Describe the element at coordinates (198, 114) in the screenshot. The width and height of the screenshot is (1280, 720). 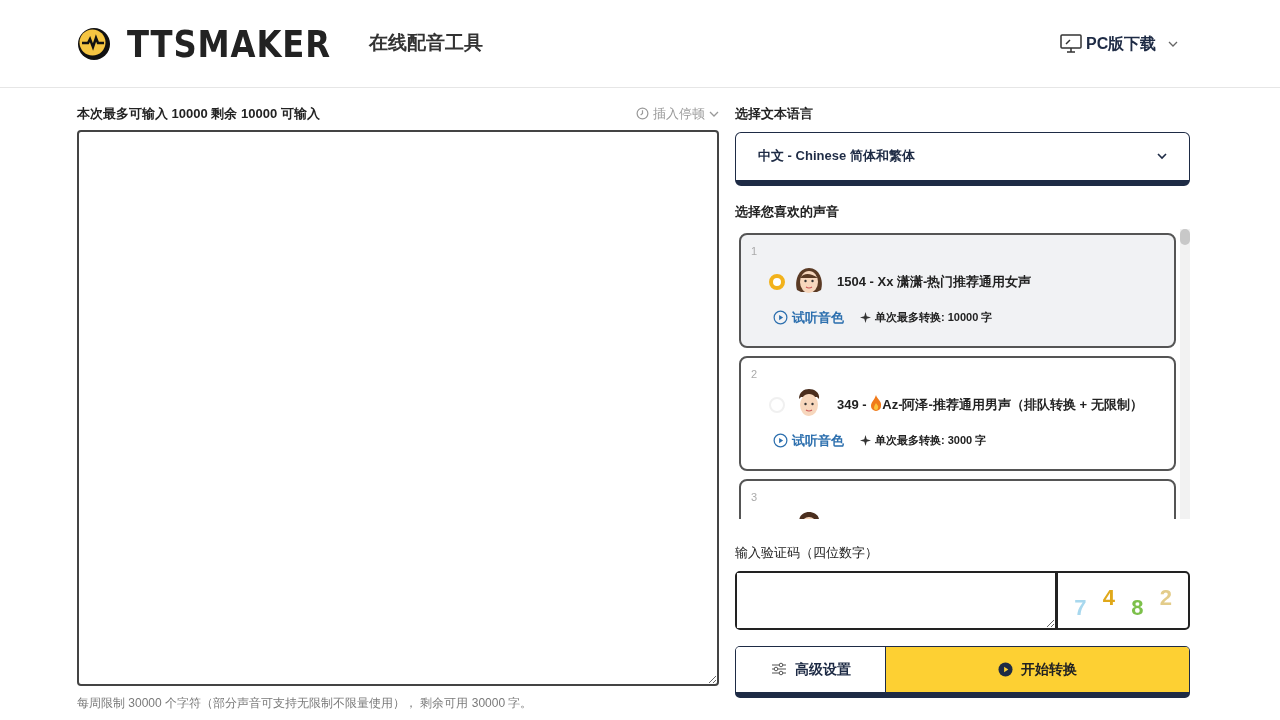
I see `limit-text: 本次最多可输入 10000 剩余 10000 可输入` at that location.